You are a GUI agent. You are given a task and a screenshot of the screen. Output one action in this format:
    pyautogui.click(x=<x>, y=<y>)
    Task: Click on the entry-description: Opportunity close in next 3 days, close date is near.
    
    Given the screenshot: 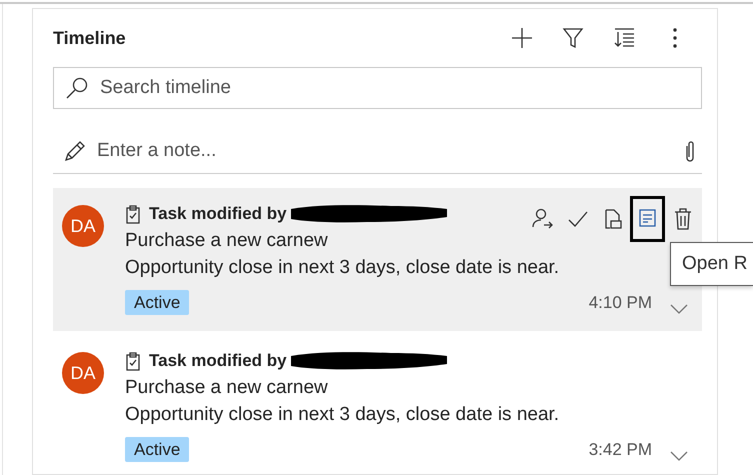 What is the action you would take?
    pyautogui.click(x=342, y=415)
    